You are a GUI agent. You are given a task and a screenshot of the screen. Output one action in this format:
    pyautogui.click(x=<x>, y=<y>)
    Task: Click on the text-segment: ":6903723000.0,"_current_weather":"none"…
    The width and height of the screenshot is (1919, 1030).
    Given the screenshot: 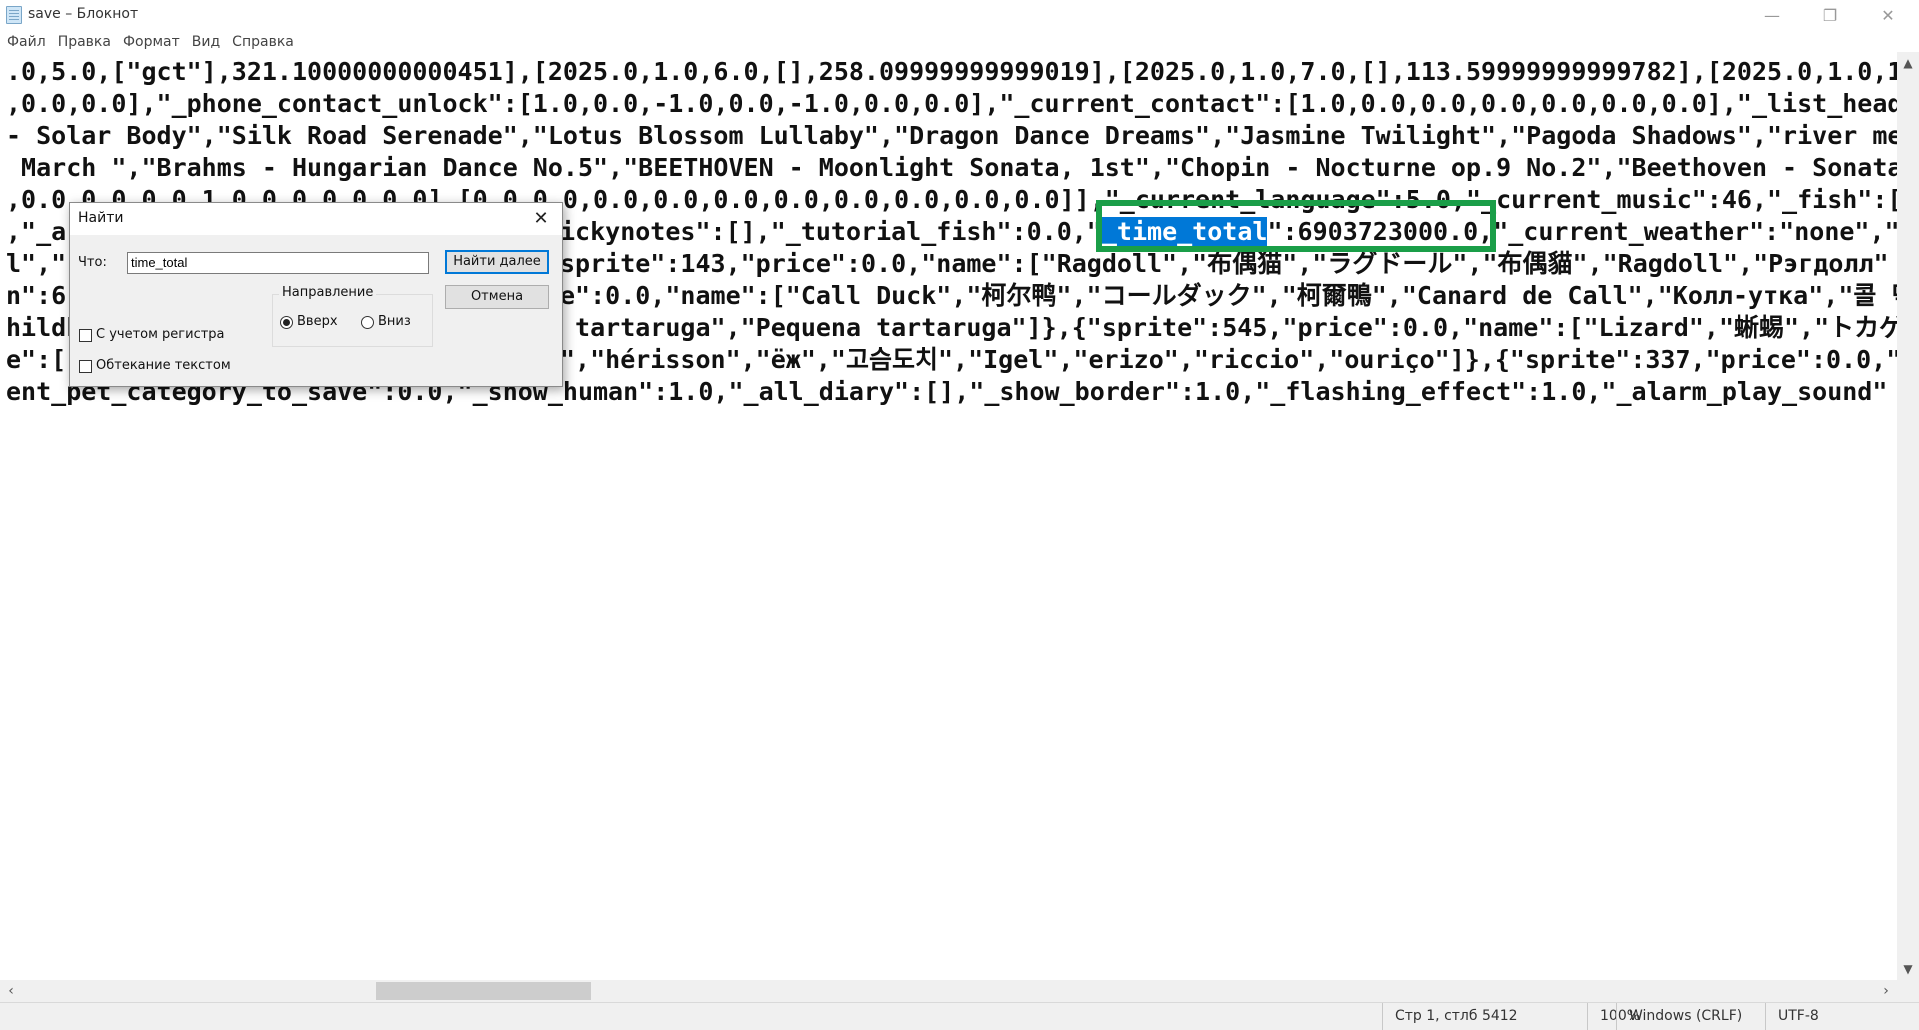 What is the action you would take?
    pyautogui.click(x=1582, y=231)
    